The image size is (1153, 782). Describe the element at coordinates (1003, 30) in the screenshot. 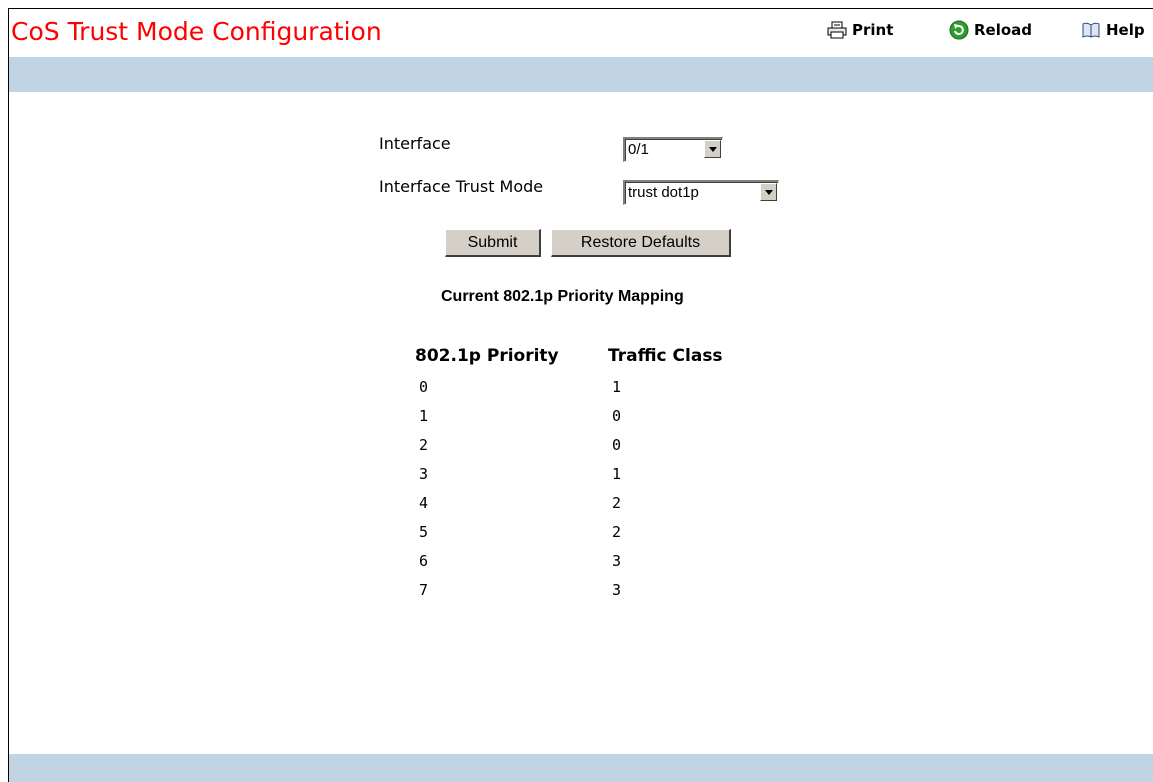

I see `reload-label: Reload` at that location.